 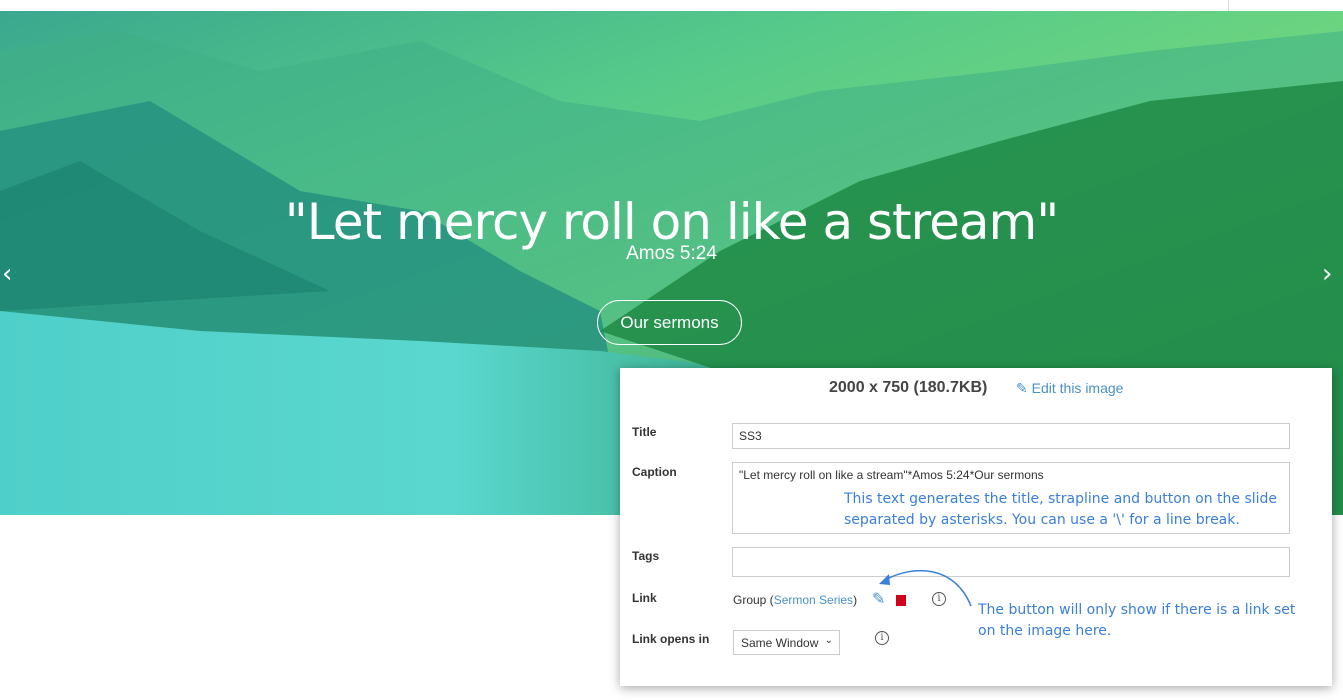 What do you see at coordinates (855, 600) in the screenshot?
I see `link-suffix: )` at bounding box center [855, 600].